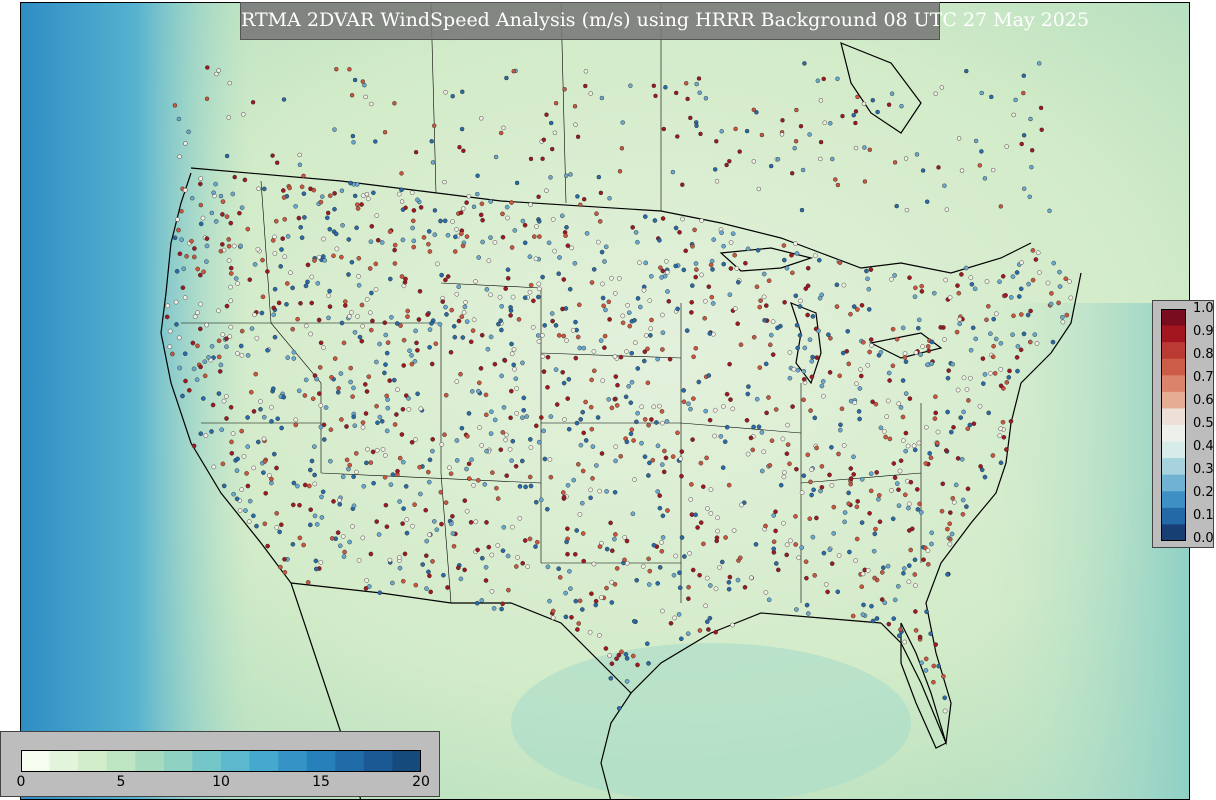 The width and height of the screenshot is (1216, 800). What do you see at coordinates (221, 761) in the screenshot?
I see `windspeed-colorbar-ramp` at bounding box center [221, 761].